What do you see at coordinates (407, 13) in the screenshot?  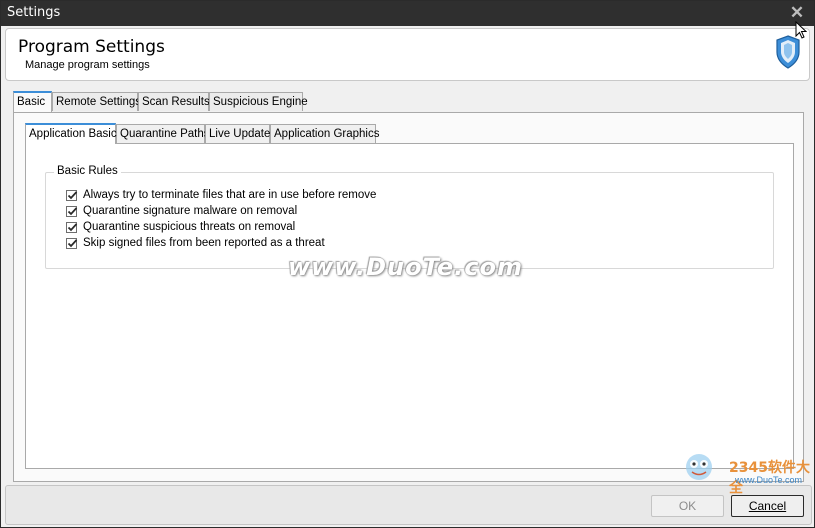 I see `title-bar: Settings ✕` at bounding box center [407, 13].